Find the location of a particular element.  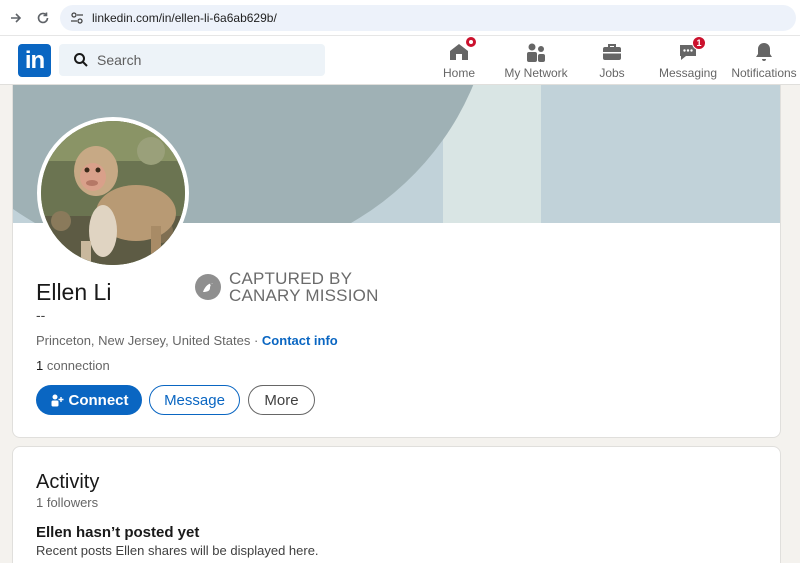

reload-icon is located at coordinates (43, 18).